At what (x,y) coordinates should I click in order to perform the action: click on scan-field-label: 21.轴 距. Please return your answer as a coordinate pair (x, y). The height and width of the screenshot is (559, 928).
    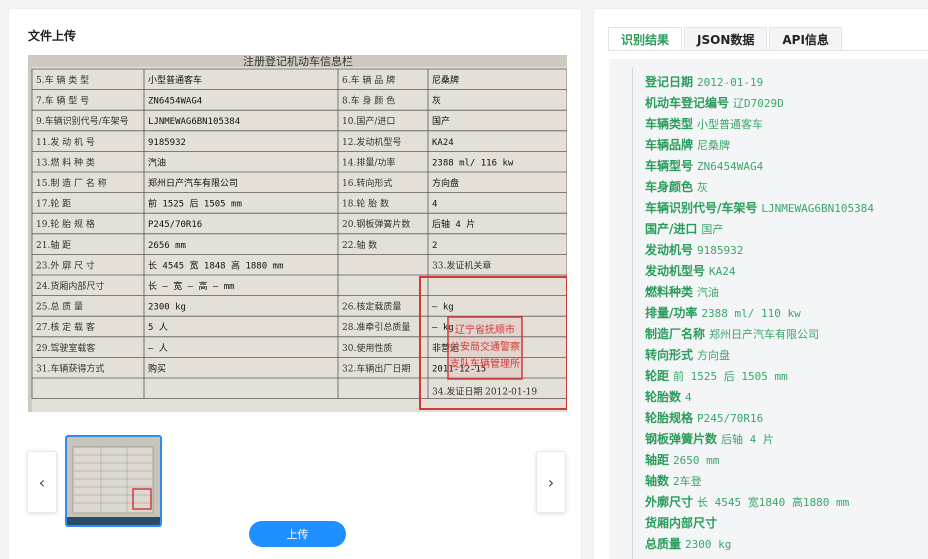
    Looking at the image, I should click on (53, 245).